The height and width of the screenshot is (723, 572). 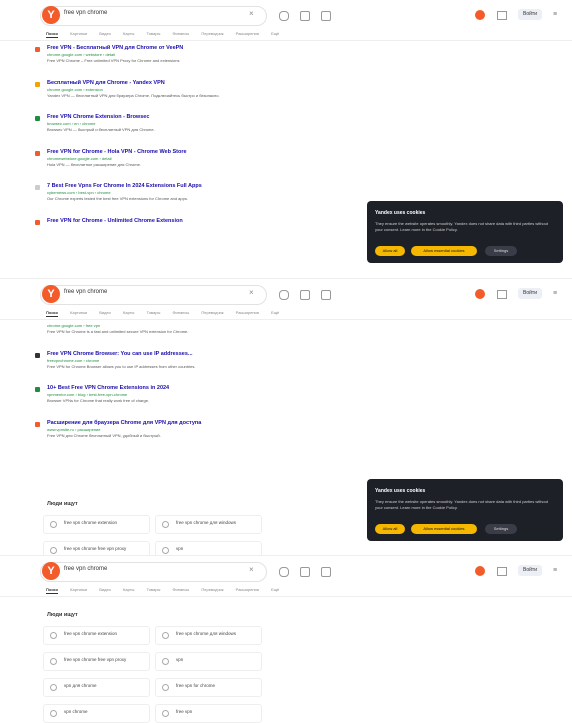 I want to click on related-chip: free vpn, so click(x=208, y=713).